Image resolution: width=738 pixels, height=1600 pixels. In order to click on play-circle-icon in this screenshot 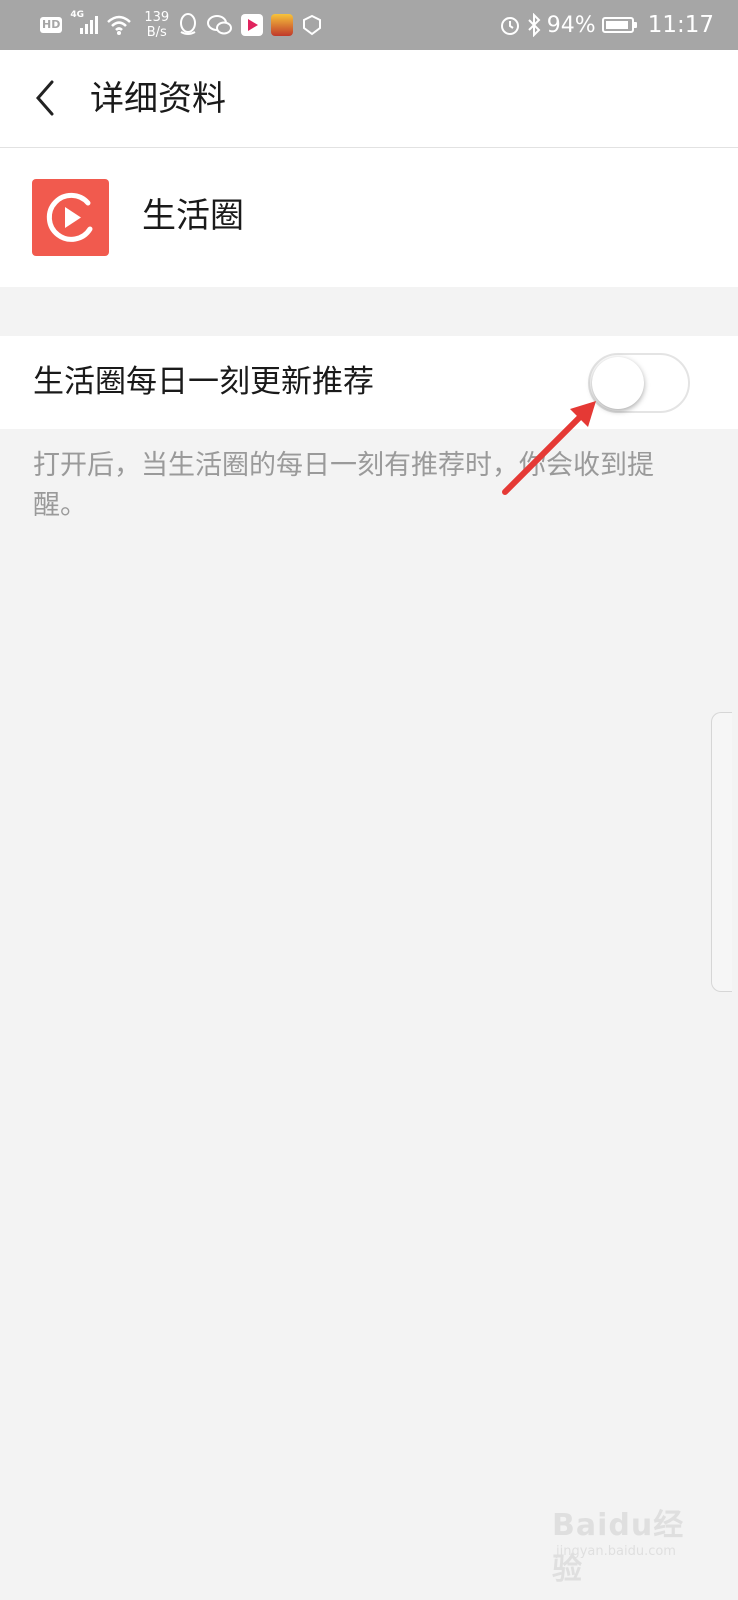, I will do `click(69, 217)`.